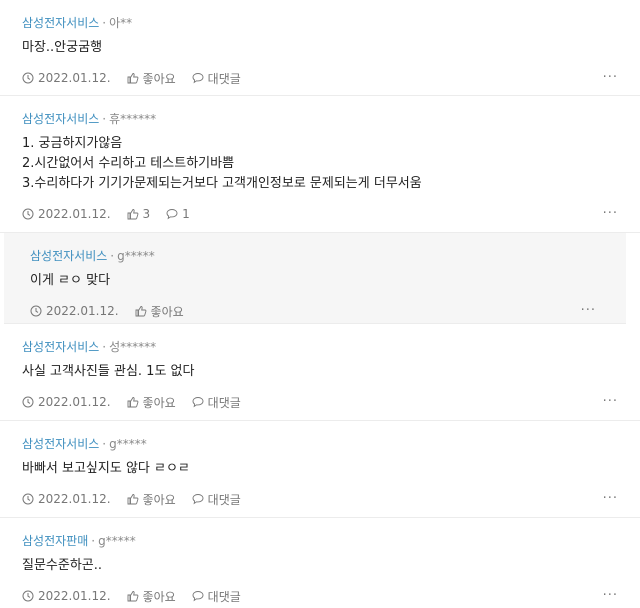 This screenshot has width=640, height=608. Describe the element at coordinates (55, 541) in the screenshot. I see `comment-author-company: 삼성전자판매` at that location.